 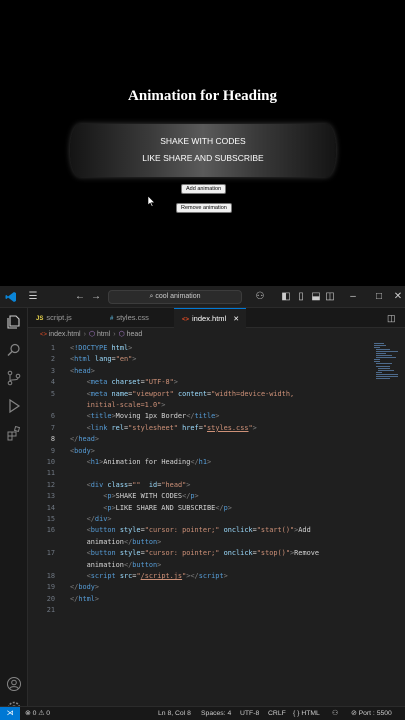 What do you see at coordinates (204, 208) in the screenshot?
I see `remove-animation-button: Remove animation` at bounding box center [204, 208].